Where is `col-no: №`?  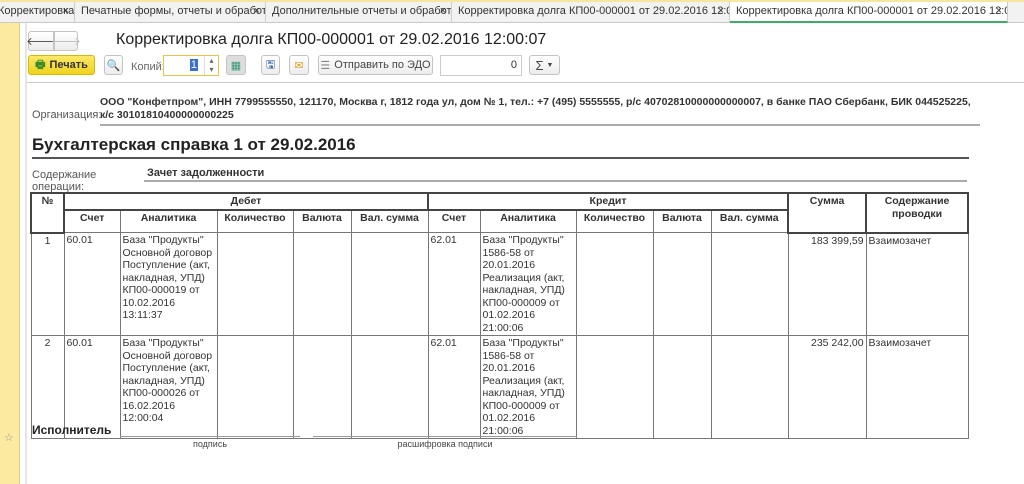
col-no: № is located at coordinates (47, 213).